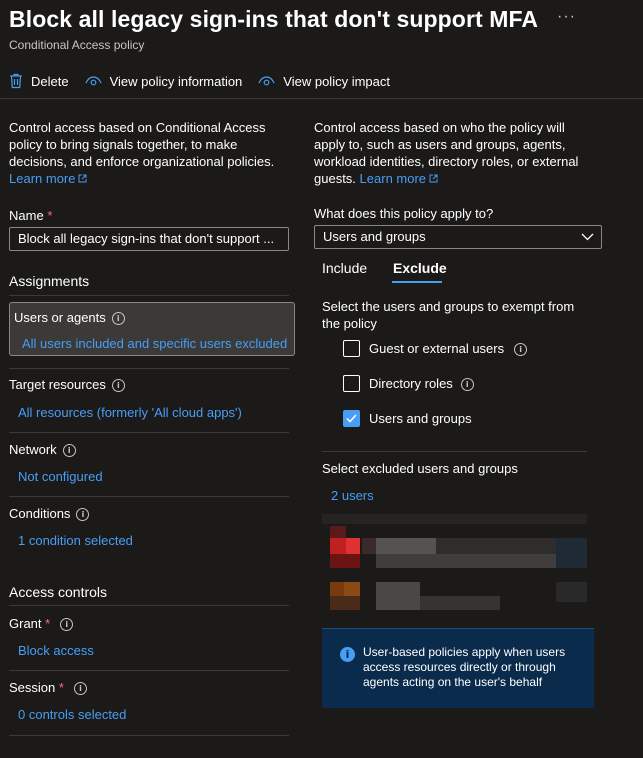 This screenshot has width=643, height=758. I want to click on view-policy-impact-label: View policy impact, so click(336, 81).